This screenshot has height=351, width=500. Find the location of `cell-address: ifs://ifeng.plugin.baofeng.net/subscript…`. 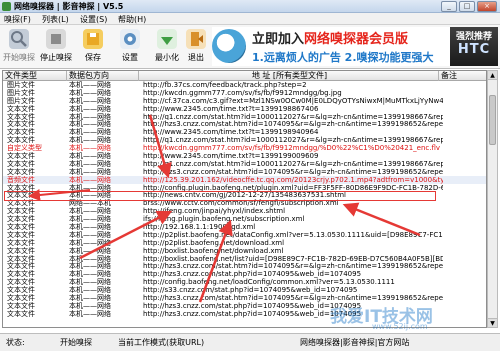

cell-address: ifs://ifeng.plugin.baofeng.net/subscript… is located at coordinates (224, 219).